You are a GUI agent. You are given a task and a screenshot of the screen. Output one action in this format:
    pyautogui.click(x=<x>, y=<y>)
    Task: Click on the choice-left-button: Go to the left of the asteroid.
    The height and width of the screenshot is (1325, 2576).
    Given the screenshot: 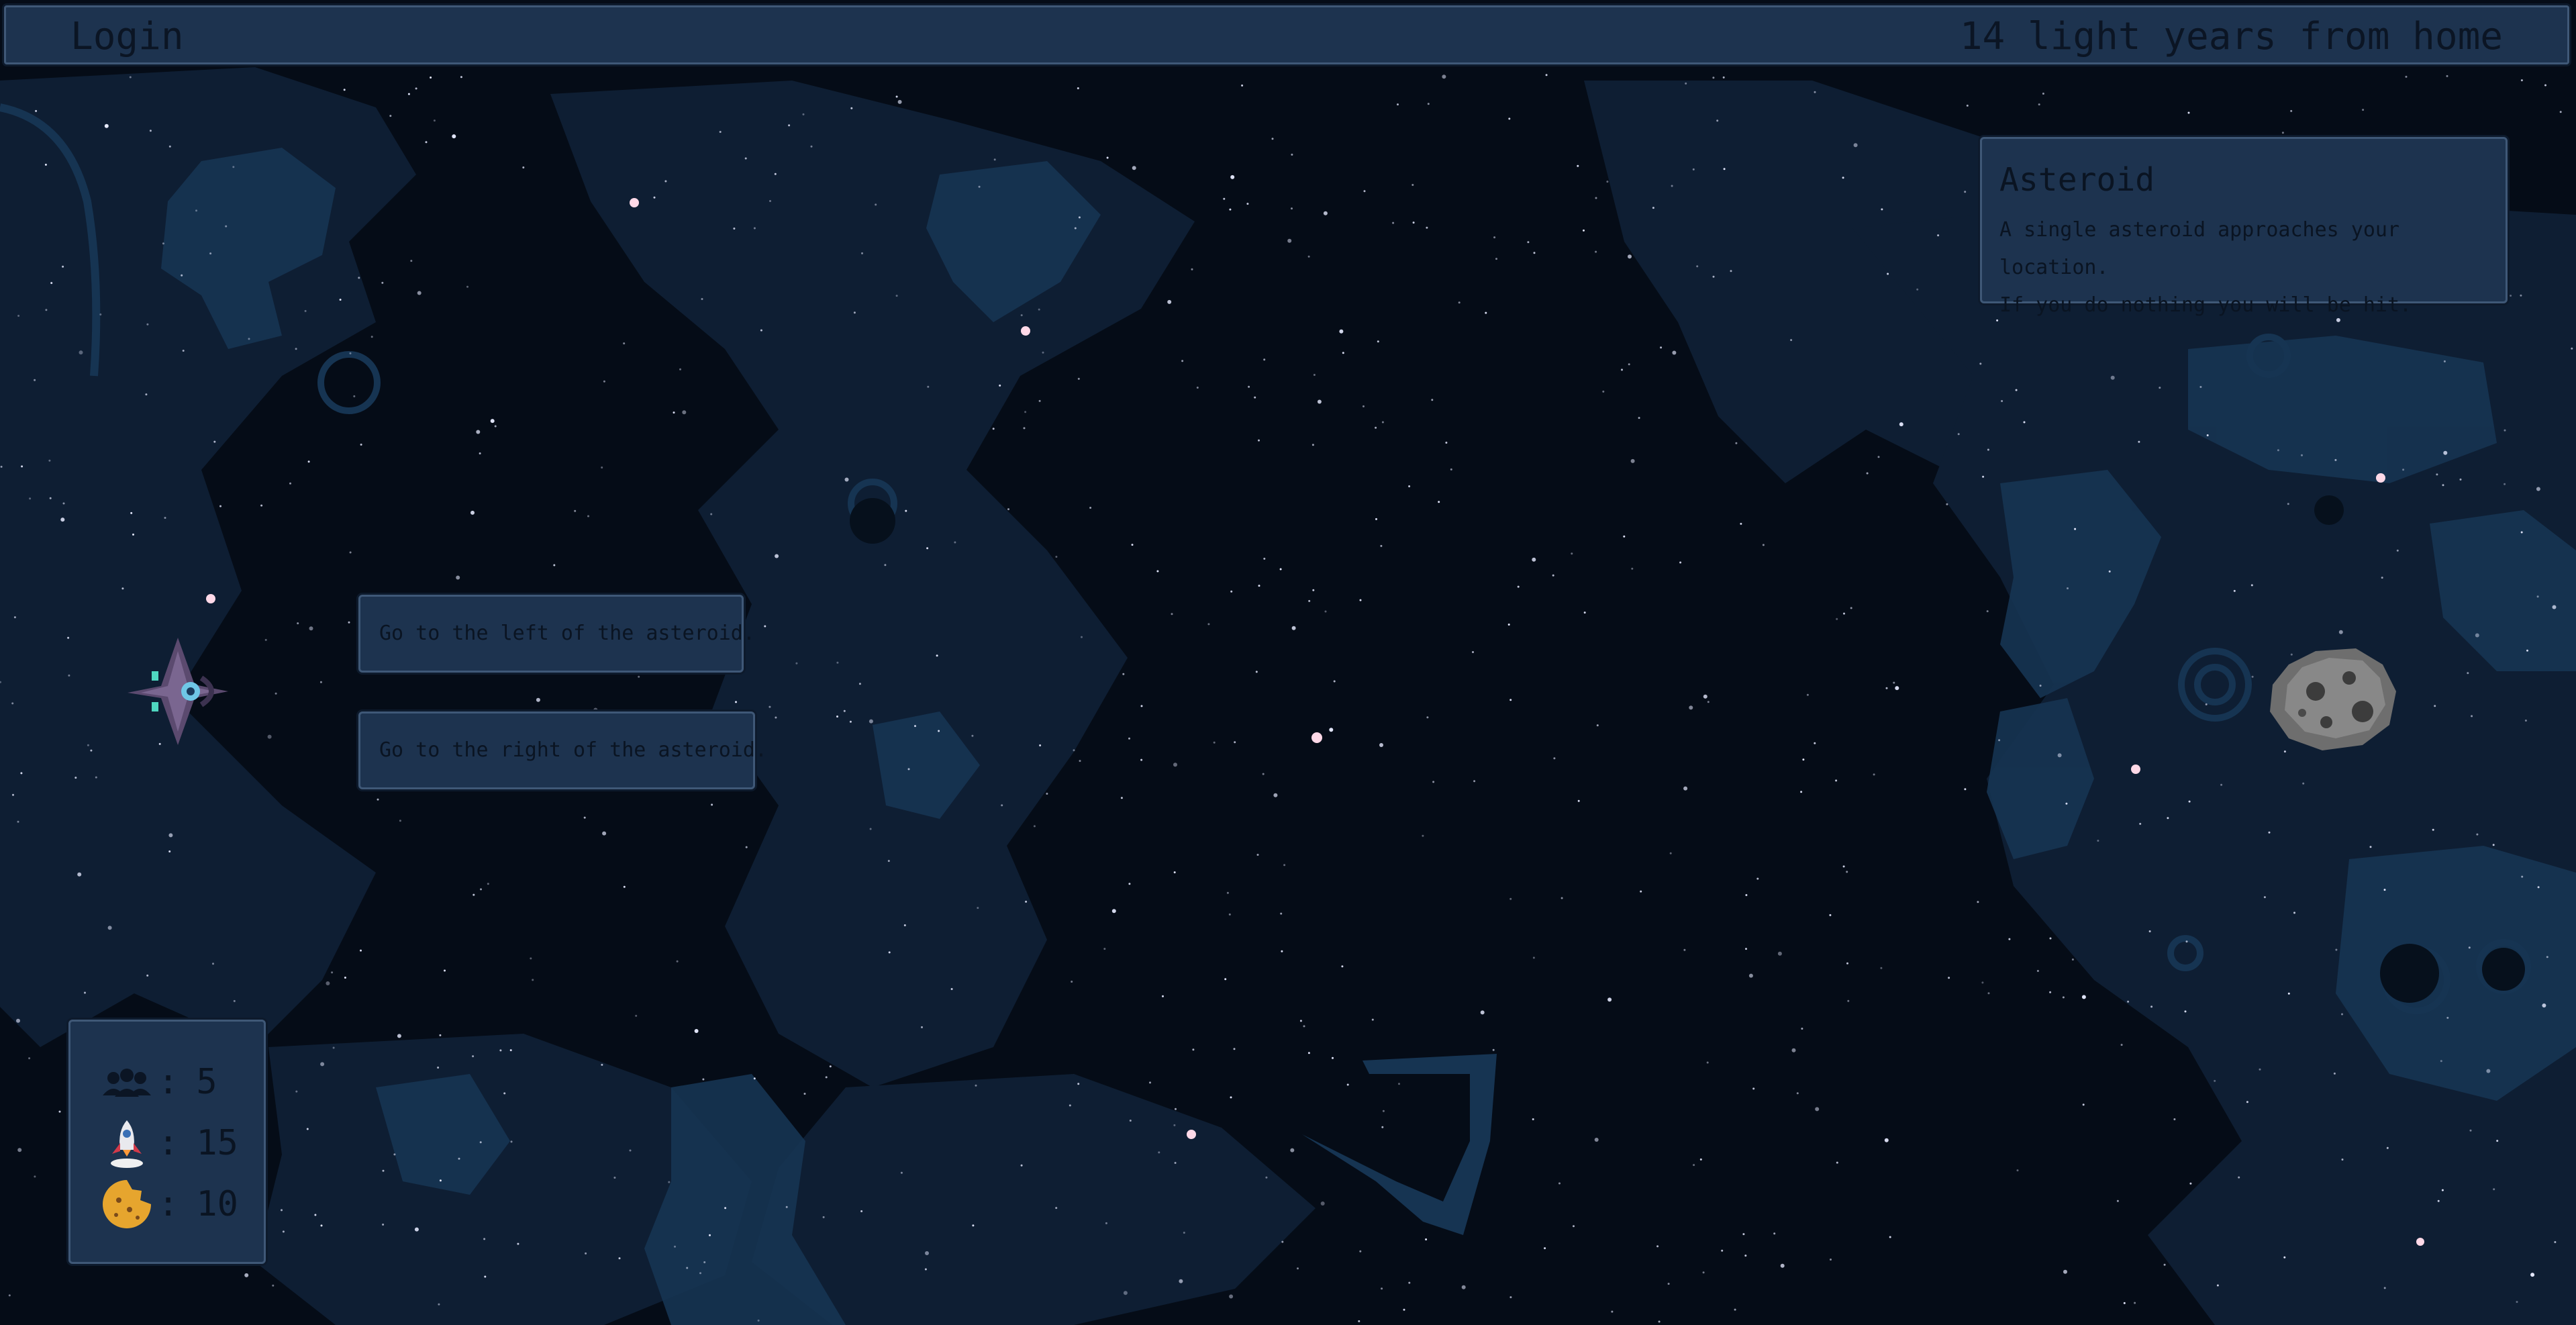 What is the action you would take?
    pyautogui.click(x=556, y=634)
    